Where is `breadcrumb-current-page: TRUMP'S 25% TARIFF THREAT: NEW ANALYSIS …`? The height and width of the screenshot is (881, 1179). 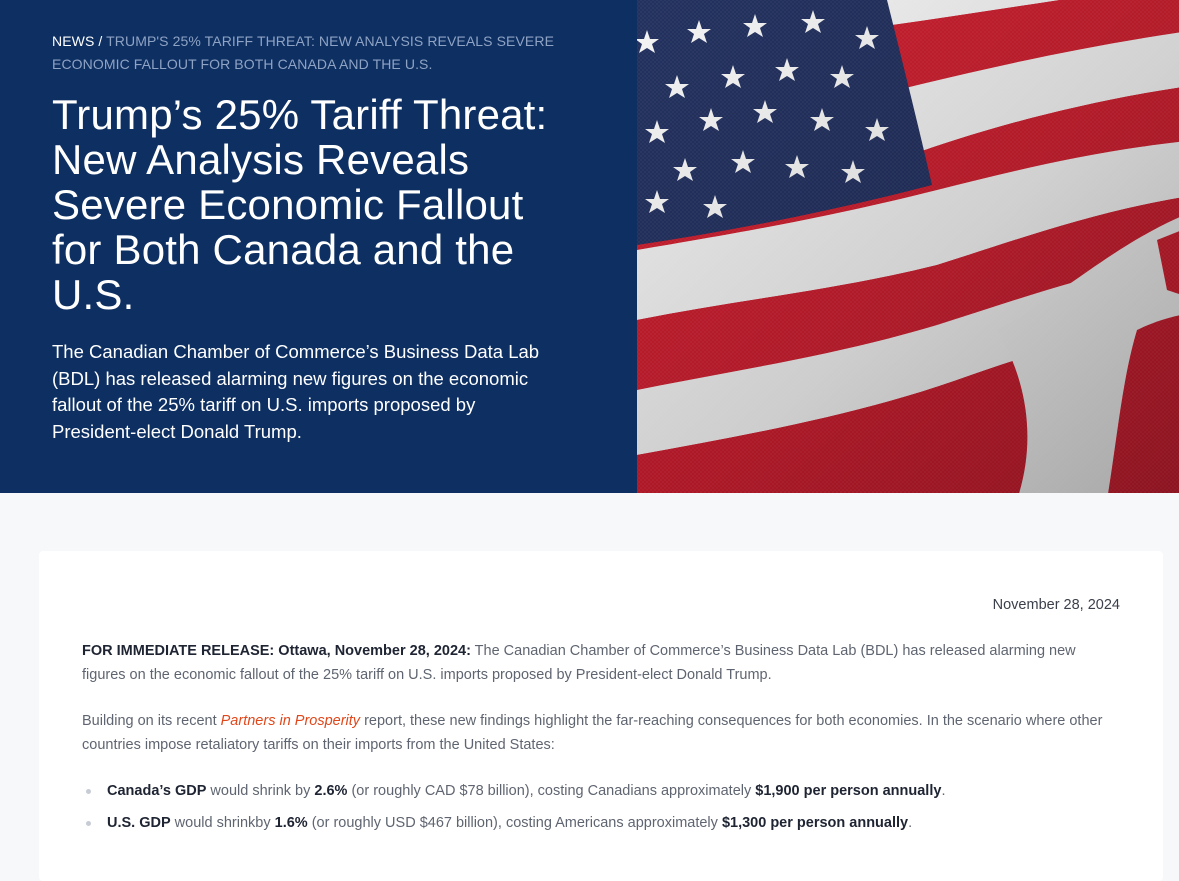 breadcrumb-current-page: TRUMP'S 25% TARIFF THREAT: NEW ANALYSIS … is located at coordinates (303, 52).